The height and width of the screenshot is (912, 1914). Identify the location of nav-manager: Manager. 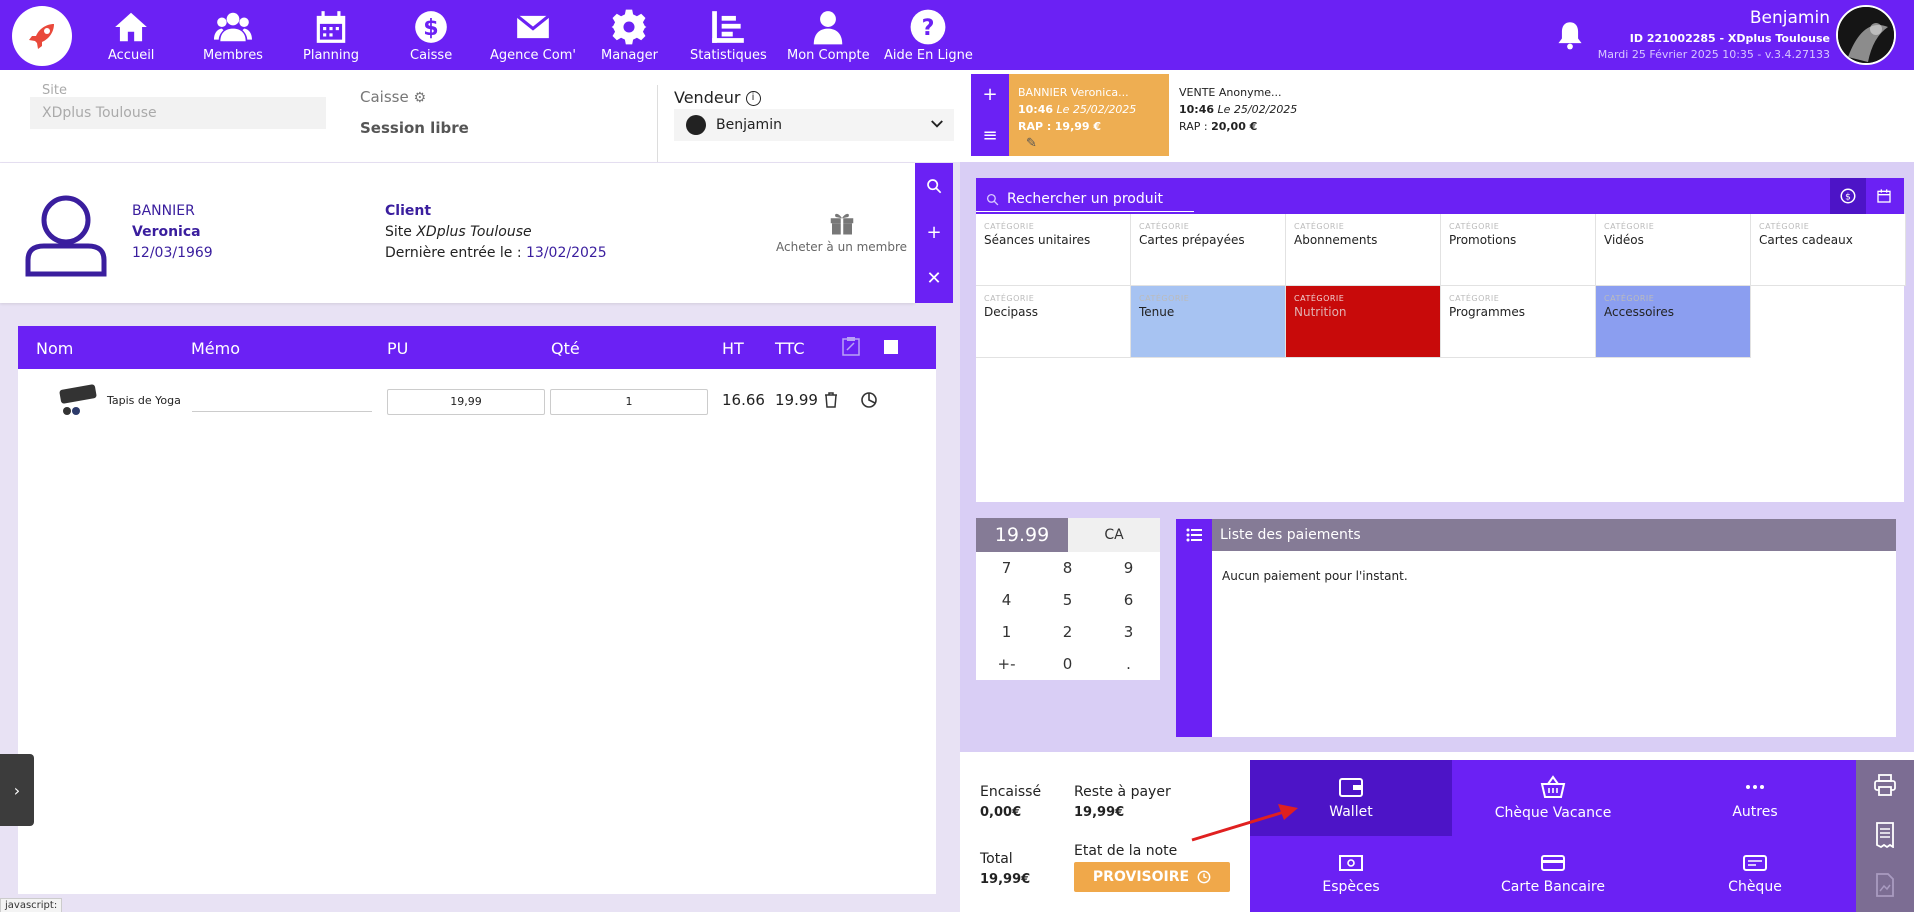
(629, 35).